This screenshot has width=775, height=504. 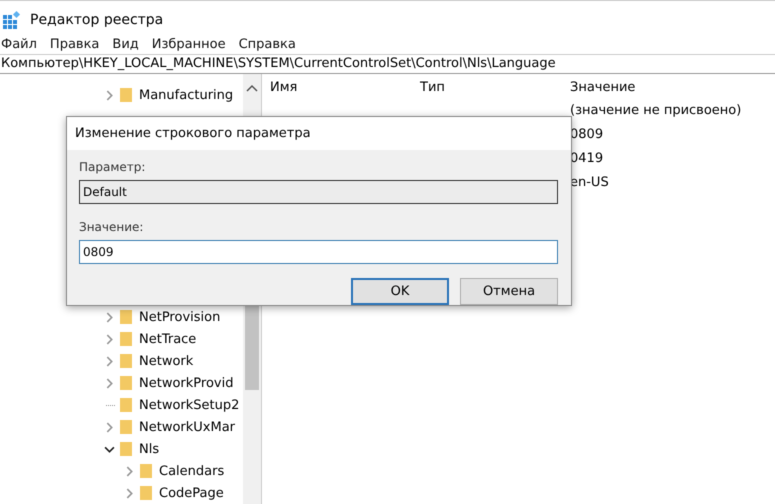 What do you see at coordinates (193, 133) in the screenshot?
I see `dialog-title: Изменение строкового параметра` at bounding box center [193, 133].